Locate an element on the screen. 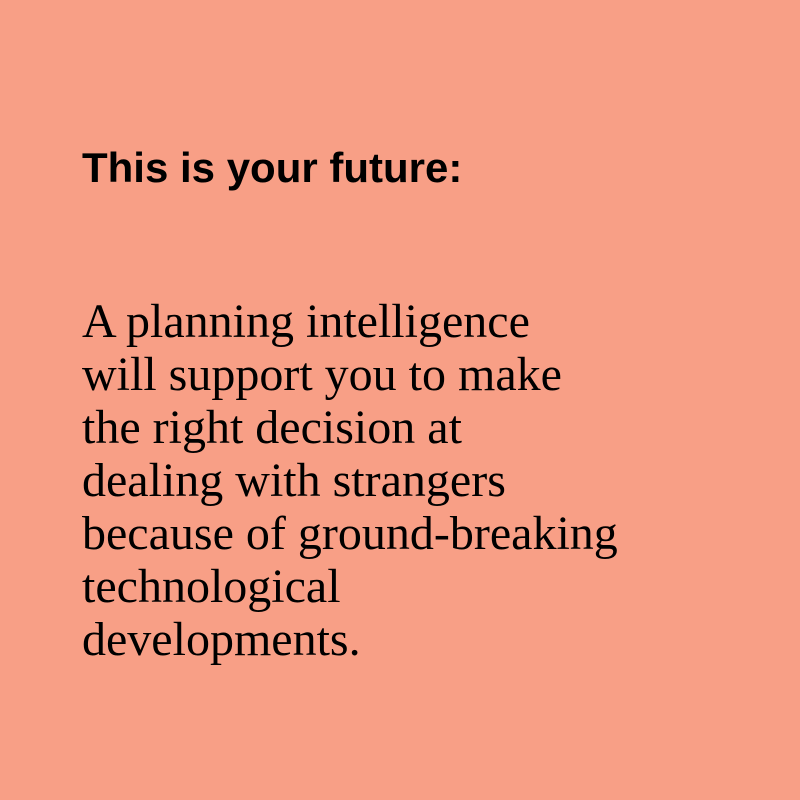  statement-line-1: A planning intelligence is located at coordinates (306, 321).